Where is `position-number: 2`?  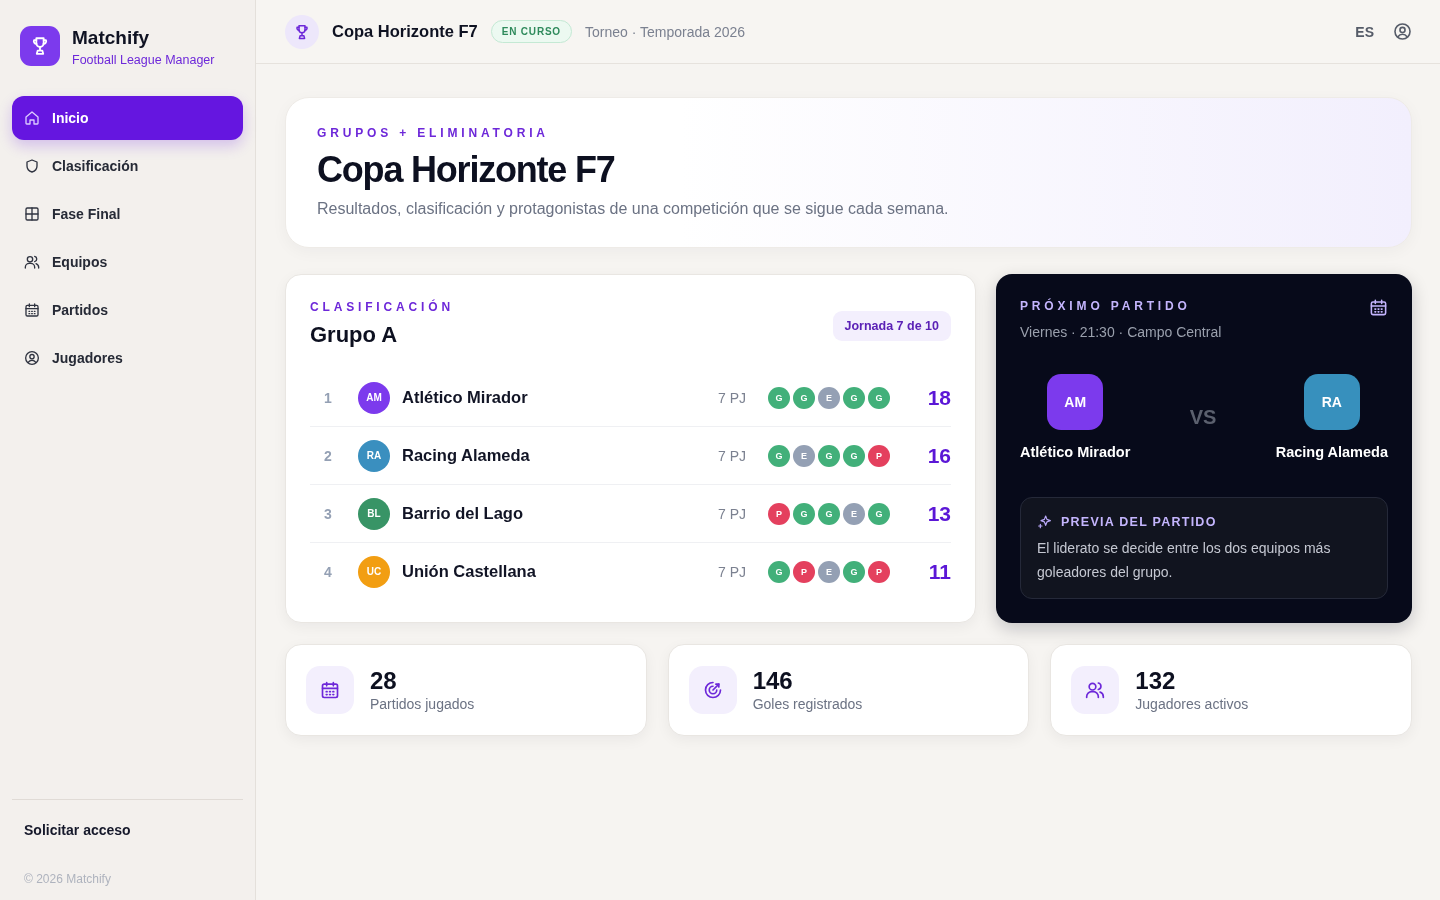
position-number: 2 is located at coordinates (328, 455).